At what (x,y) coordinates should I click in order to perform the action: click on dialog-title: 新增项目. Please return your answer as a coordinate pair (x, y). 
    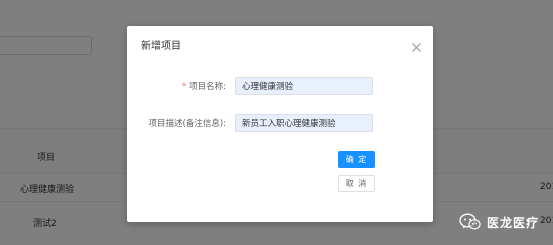
    Looking at the image, I should click on (161, 46).